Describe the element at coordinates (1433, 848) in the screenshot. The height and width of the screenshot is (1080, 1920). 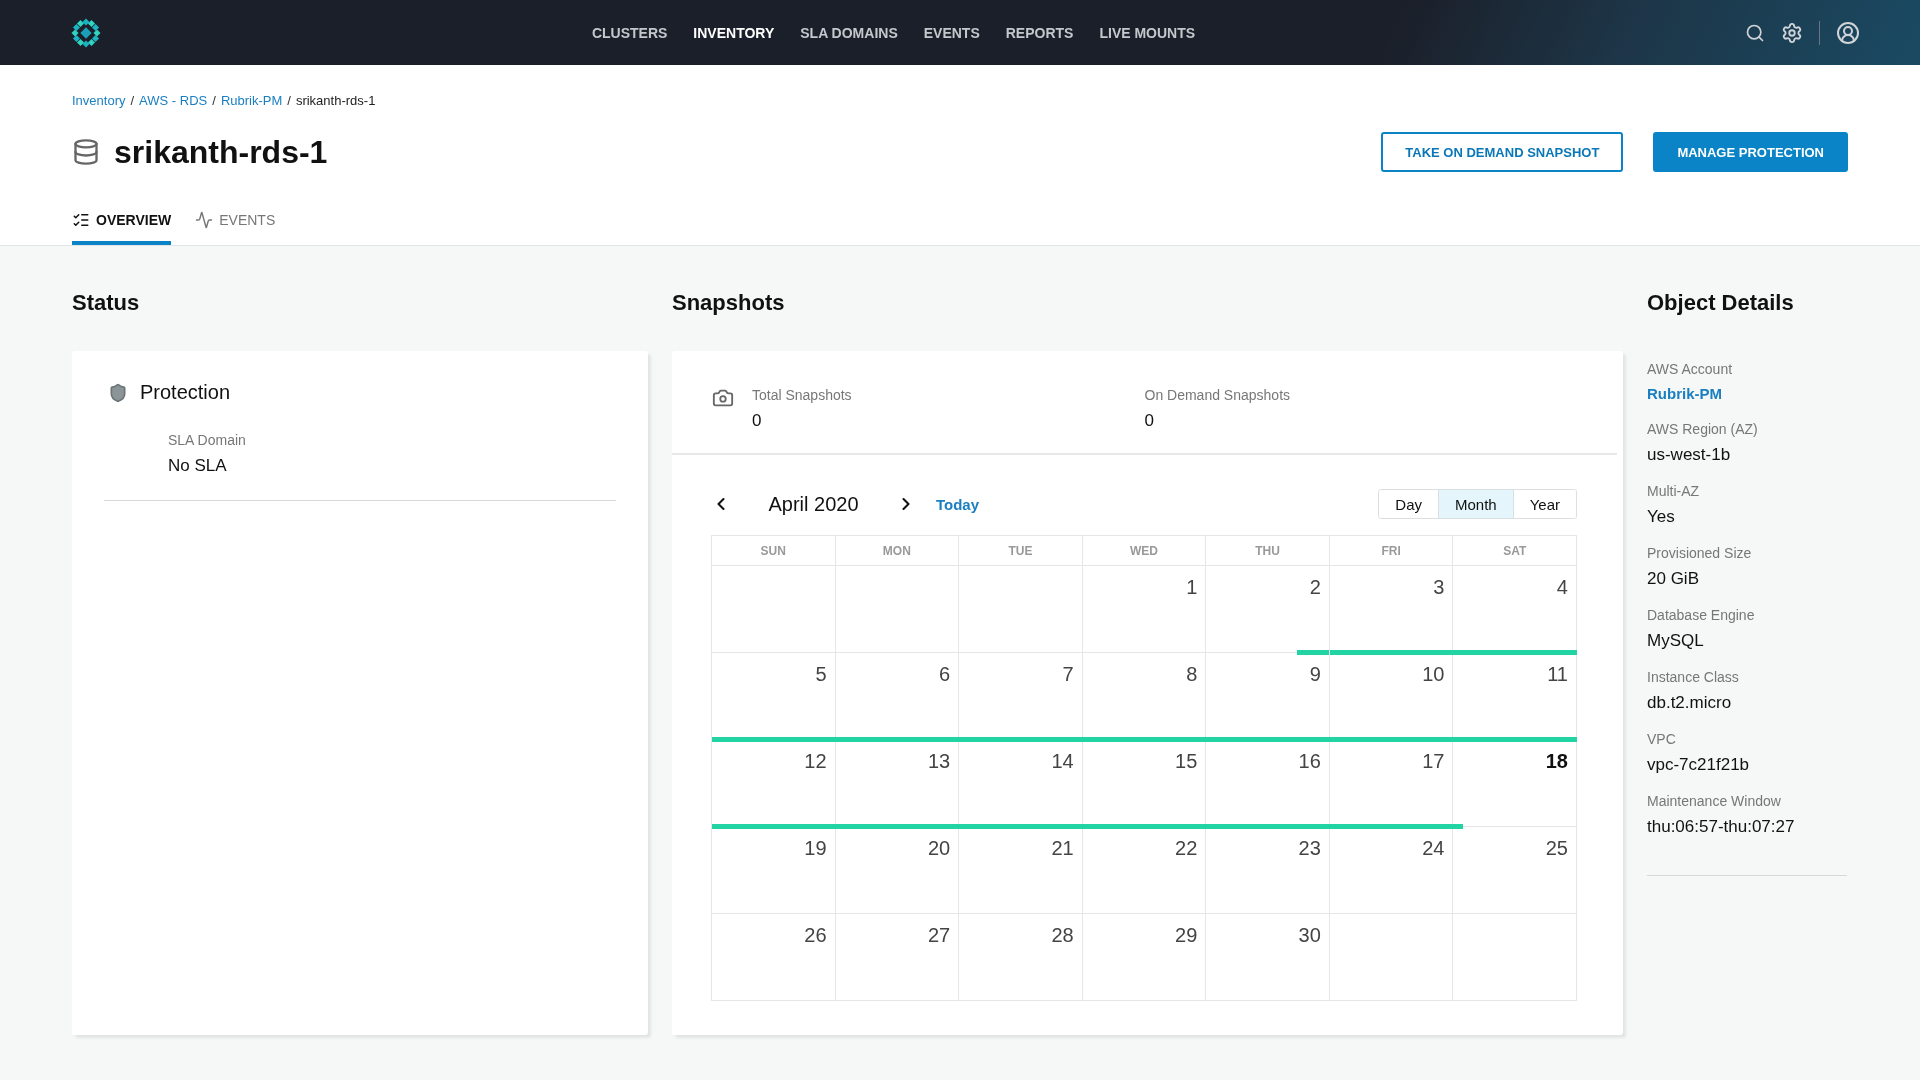
I see `day-number: 24` at that location.